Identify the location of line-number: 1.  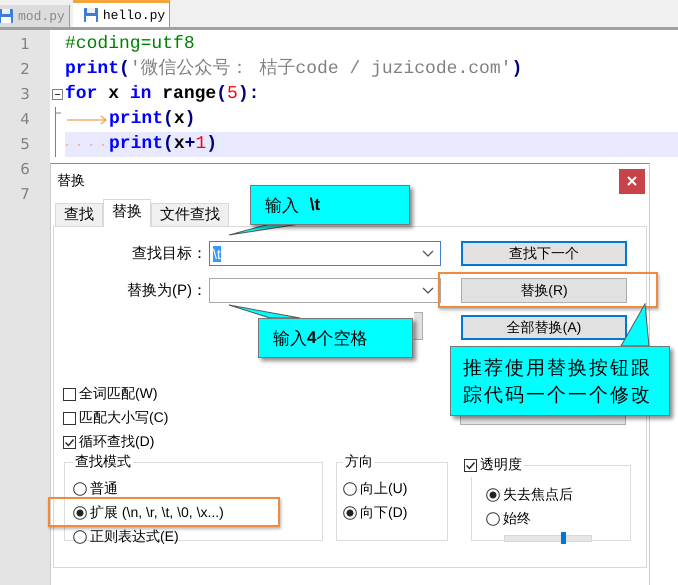
(25, 44).